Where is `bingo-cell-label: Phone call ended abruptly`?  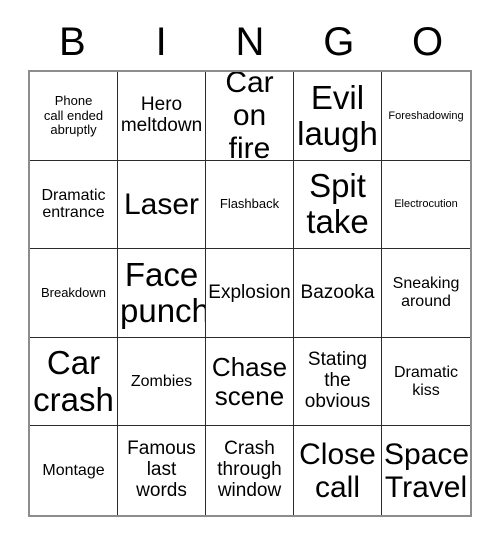 bingo-cell-label: Phone call ended abruptly is located at coordinates (73, 115).